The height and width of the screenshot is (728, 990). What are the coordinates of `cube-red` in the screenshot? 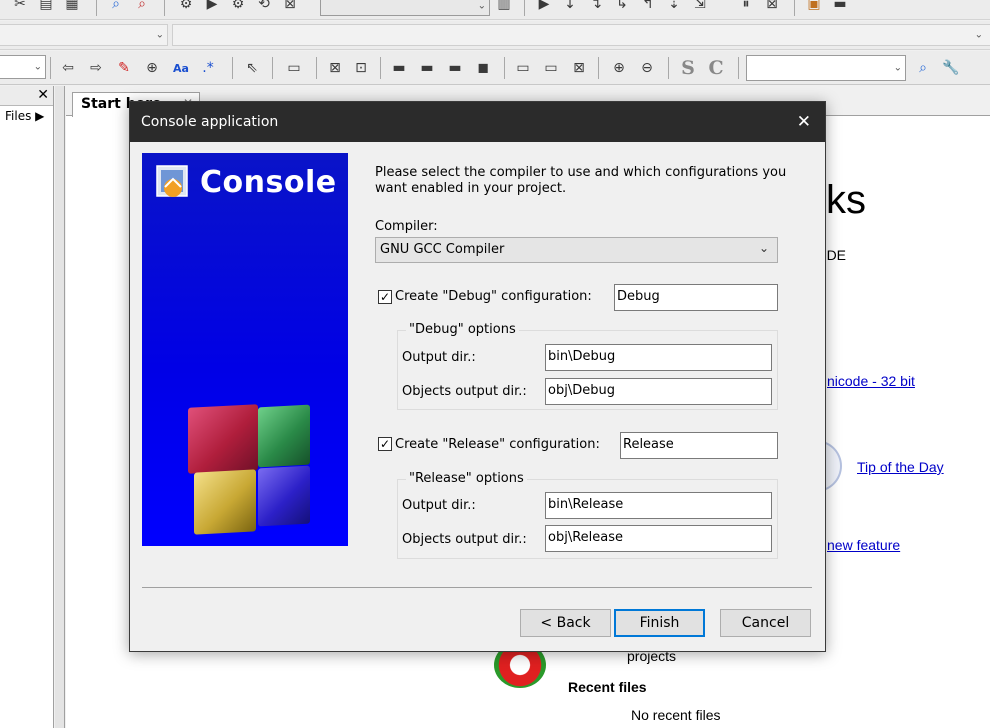 It's located at (223, 439).